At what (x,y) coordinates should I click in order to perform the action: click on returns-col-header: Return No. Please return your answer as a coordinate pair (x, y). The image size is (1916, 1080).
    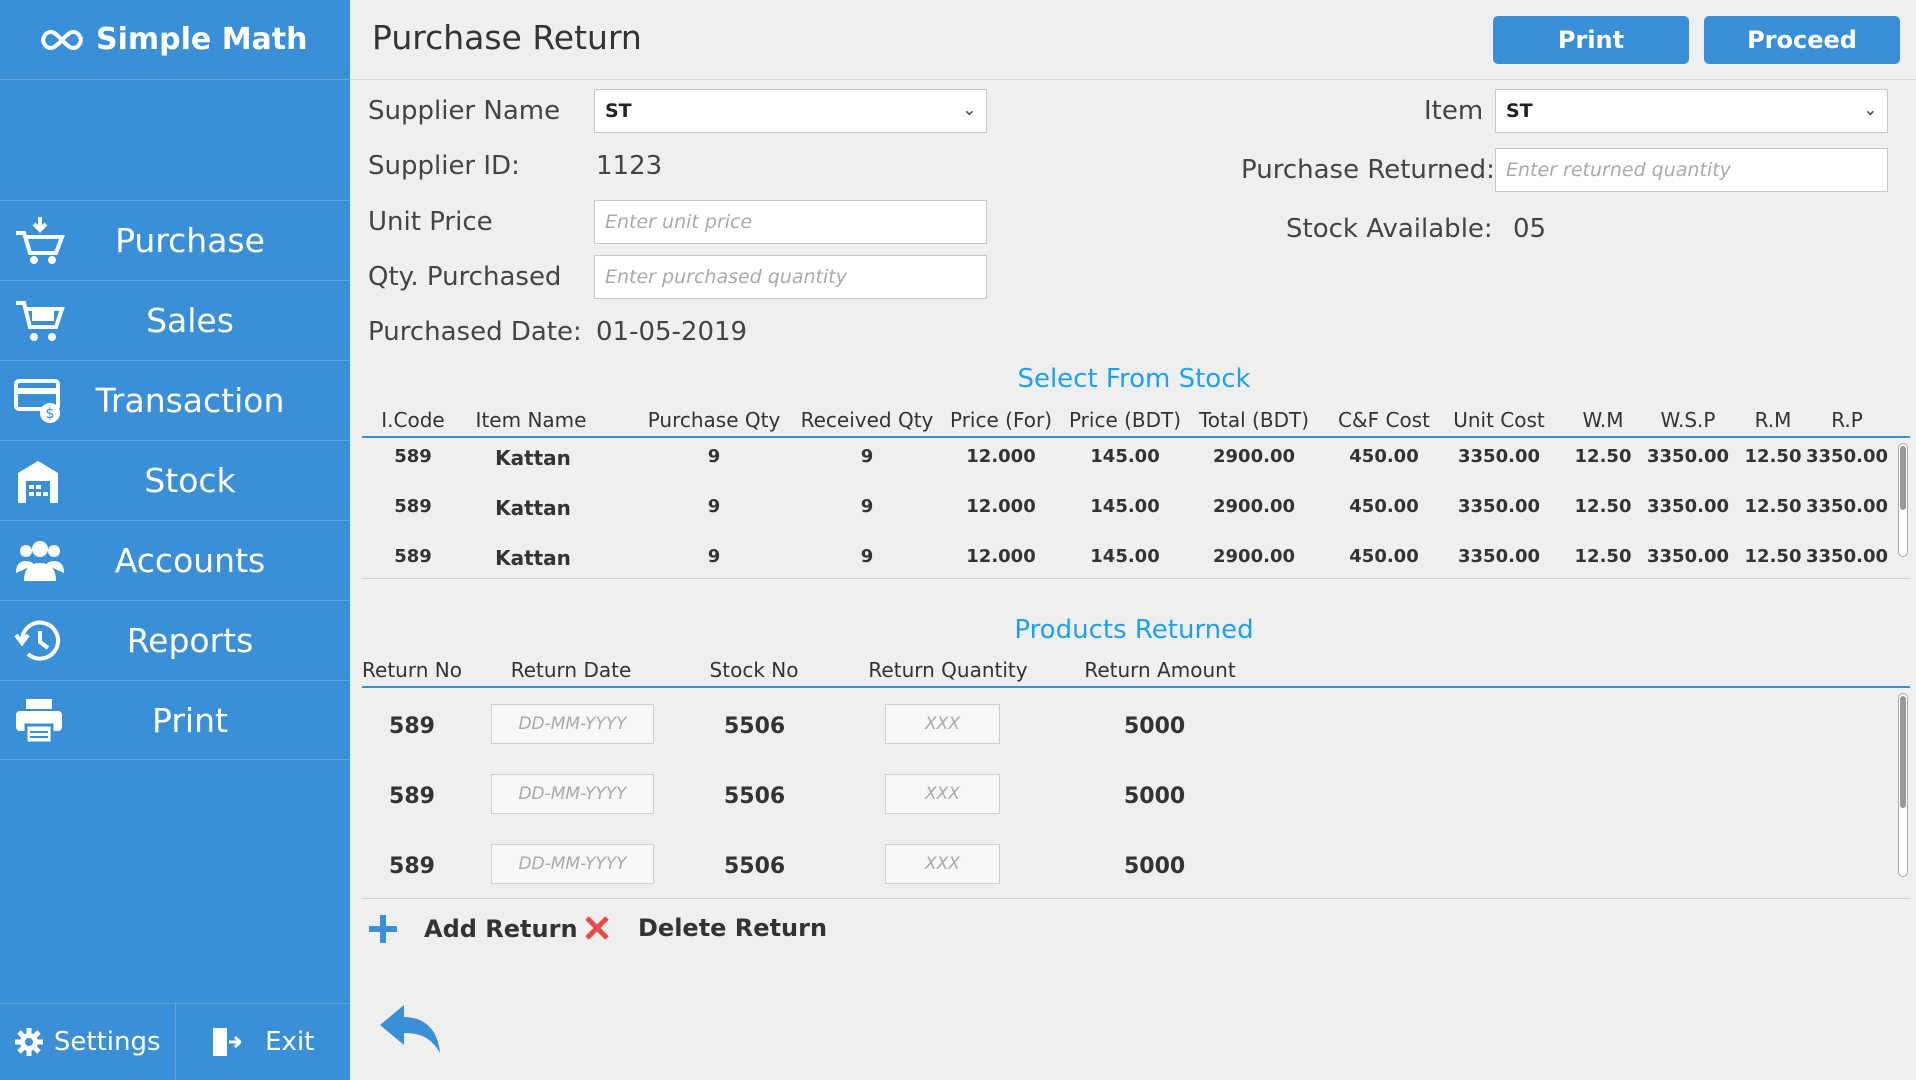
    Looking at the image, I should click on (412, 670).